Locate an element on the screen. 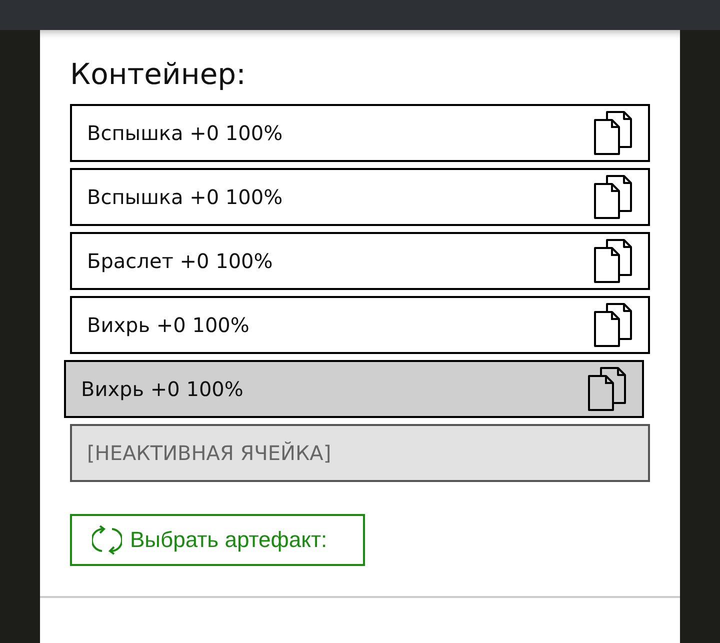 The image size is (720, 643). artifact-slot: Браслет +0 100% is located at coordinates (360, 261).